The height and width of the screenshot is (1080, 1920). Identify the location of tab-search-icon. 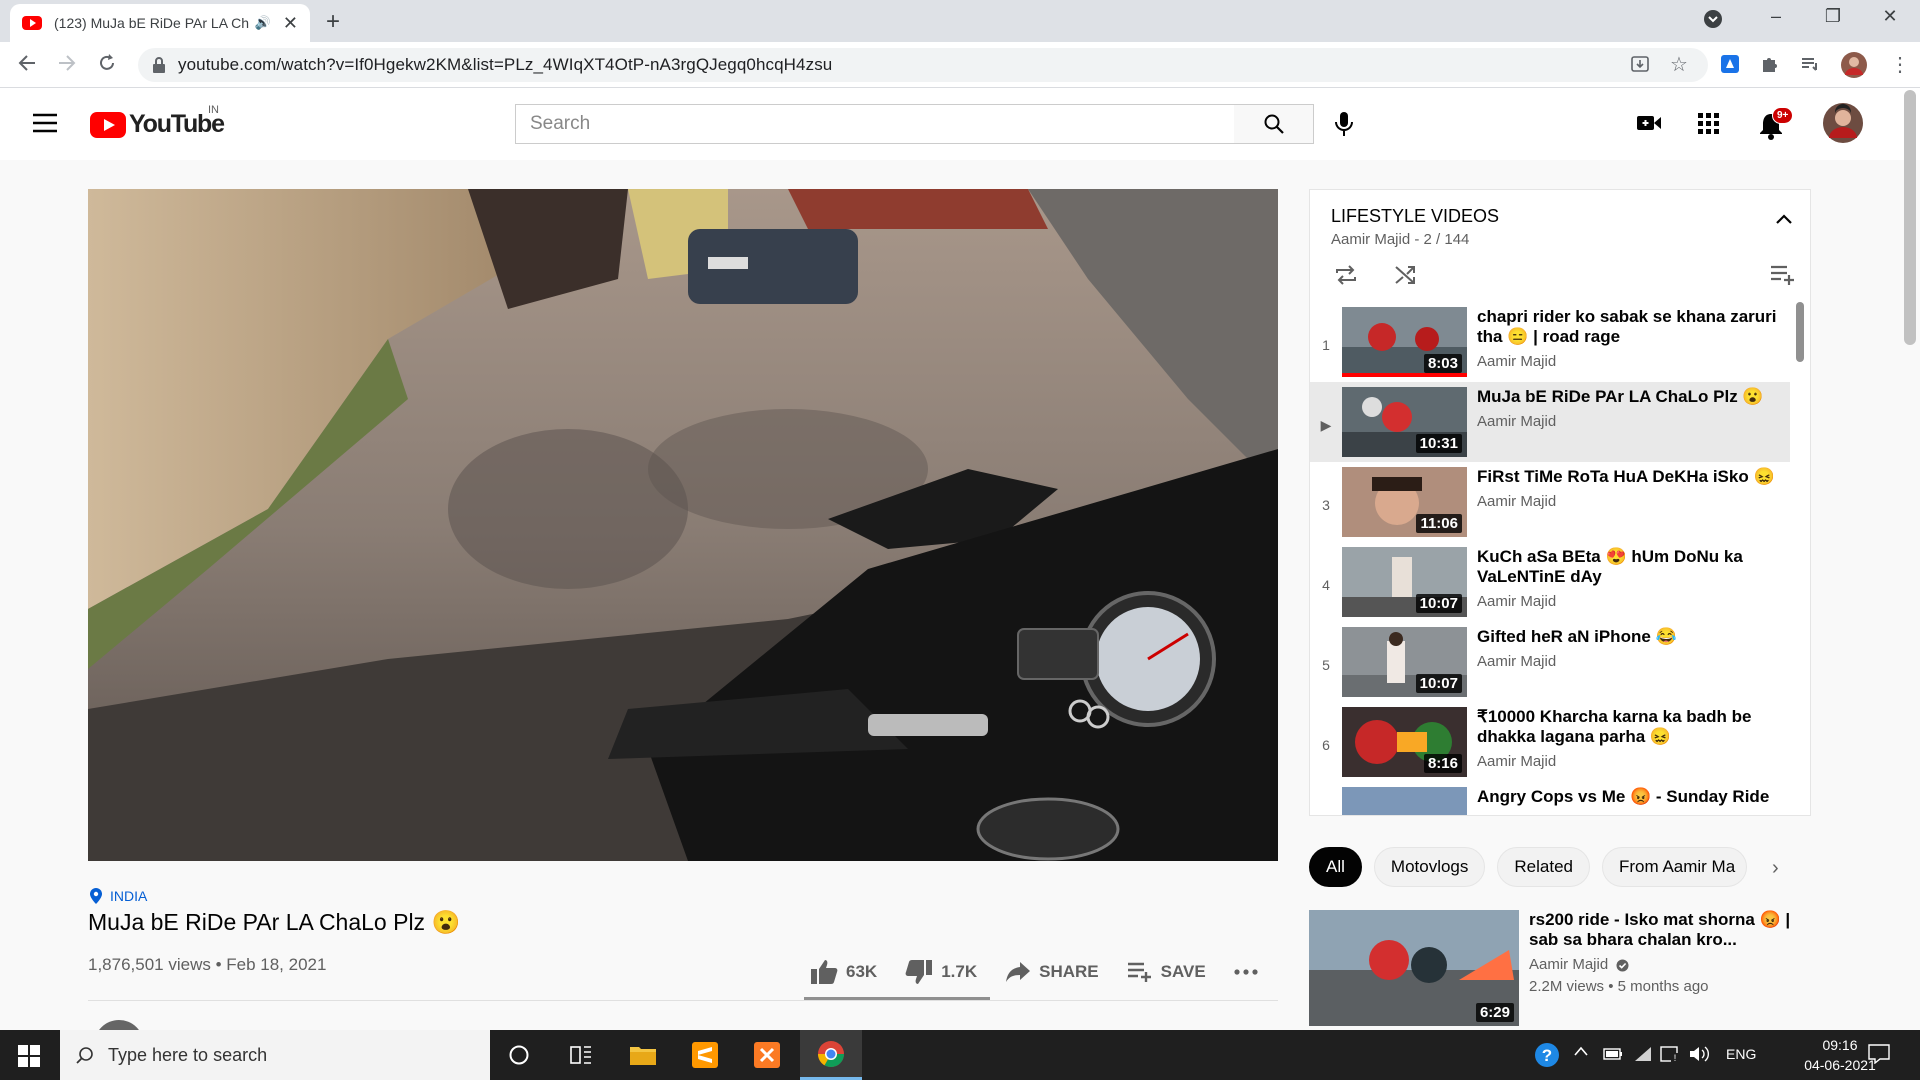
(1722, 19).